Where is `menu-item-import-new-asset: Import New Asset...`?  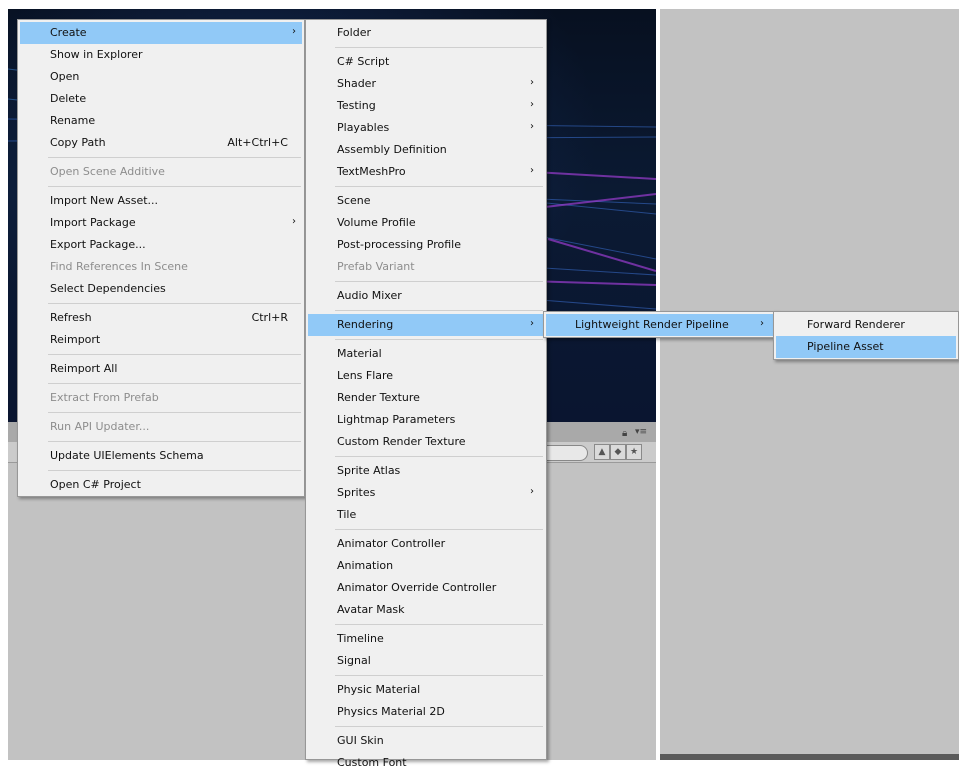 menu-item-import-new-asset: Import New Asset... is located at coordinates (161, 201).